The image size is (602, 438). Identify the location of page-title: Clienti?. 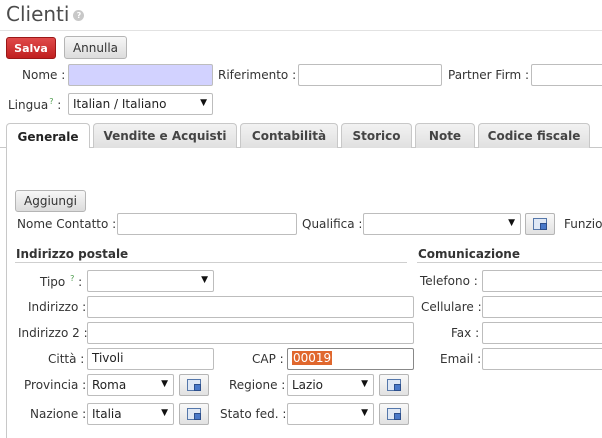
(45, 14).